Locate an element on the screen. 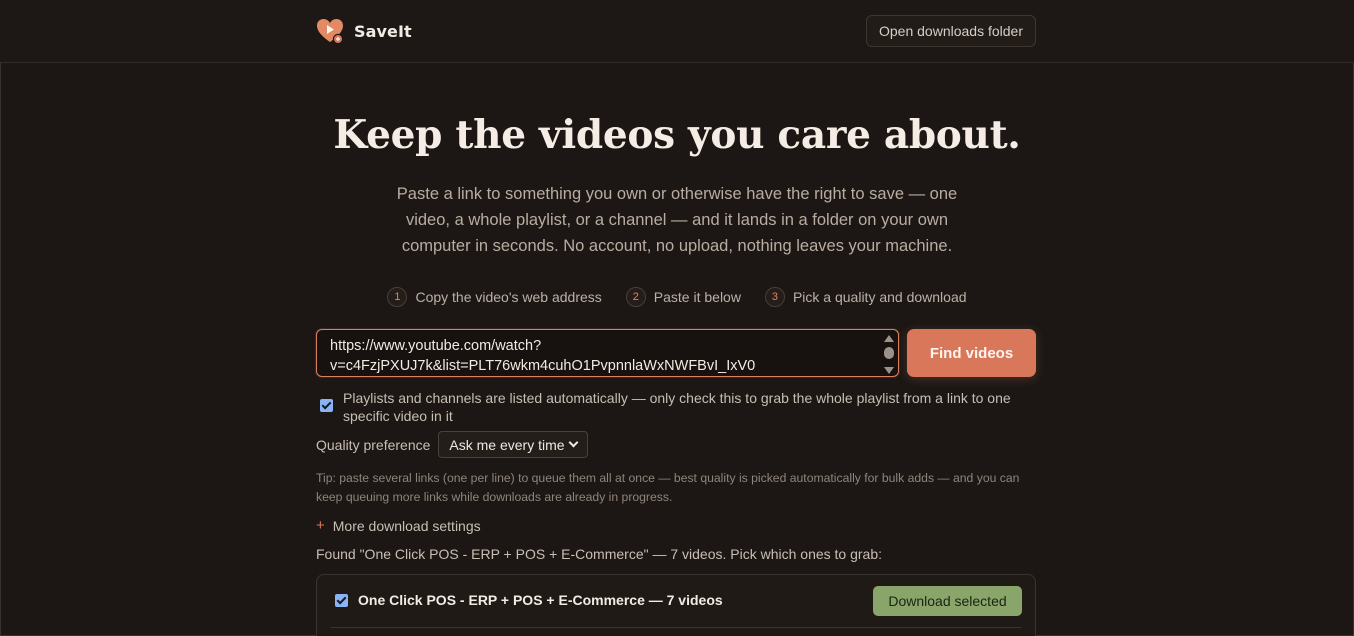 The height and width of the screenshot is (636, 1354). scroll-thumb is located at coordinates (889, 353).